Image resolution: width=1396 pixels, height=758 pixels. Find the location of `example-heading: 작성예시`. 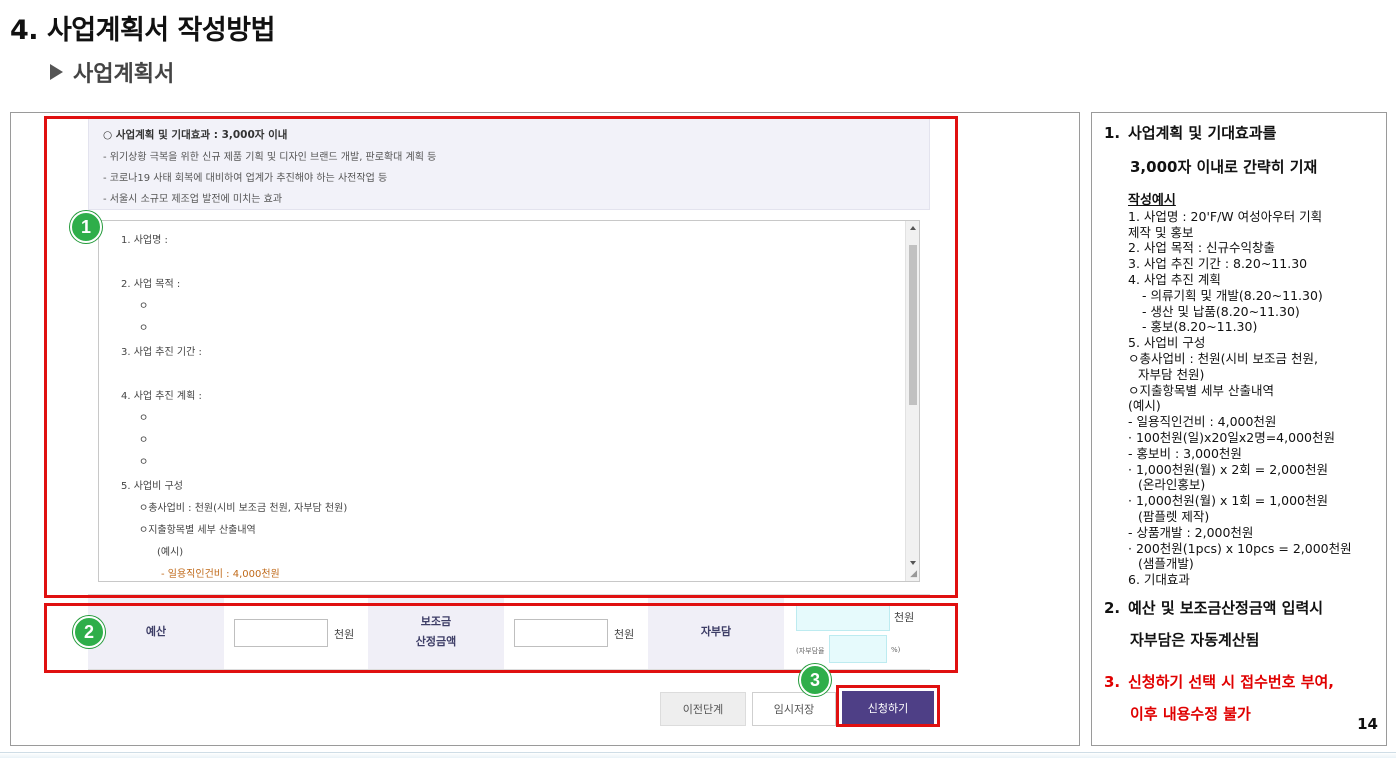

example-heading: 작성예시 is located at coordinates (1152, 200).